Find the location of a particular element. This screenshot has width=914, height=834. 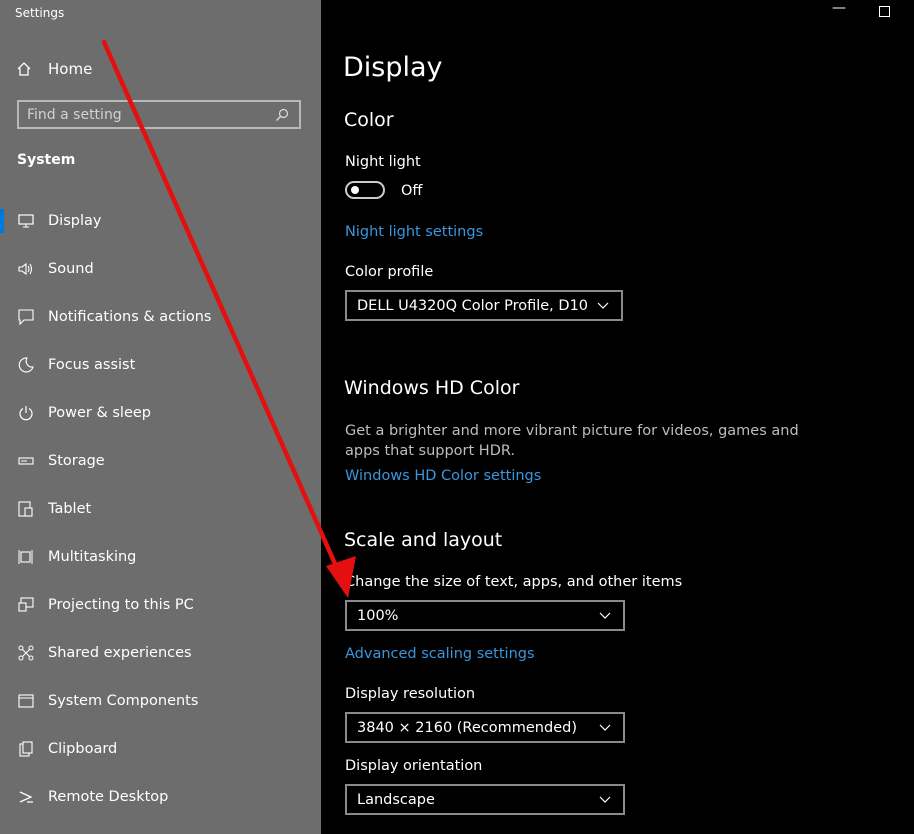

sidebar-item-label: Power & sleep is located at coordinates (99, 413).